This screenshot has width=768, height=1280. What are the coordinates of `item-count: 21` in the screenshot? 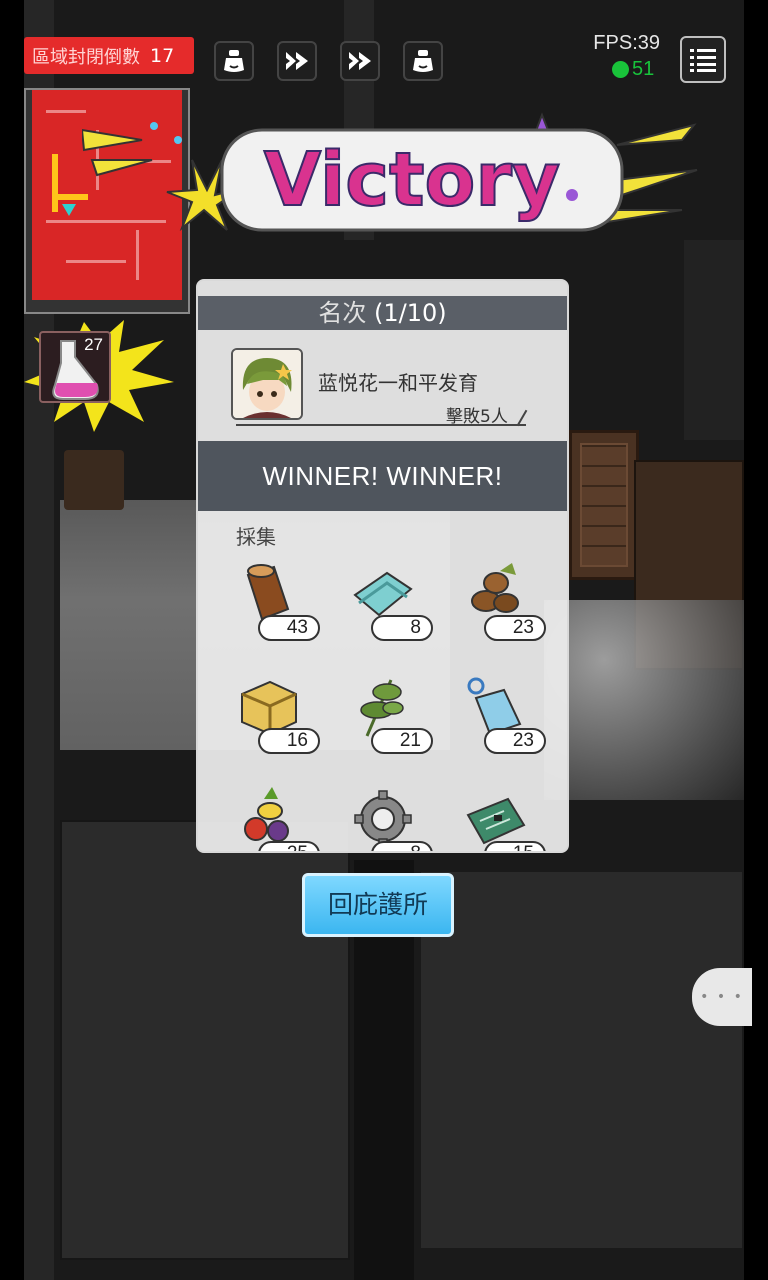 It's located at (402, 741).